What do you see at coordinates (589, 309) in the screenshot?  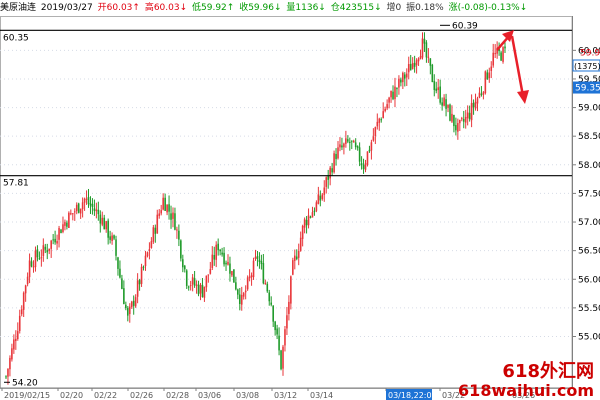 I see `y-tick-label: 55.50` at bounding box center [589, 309].